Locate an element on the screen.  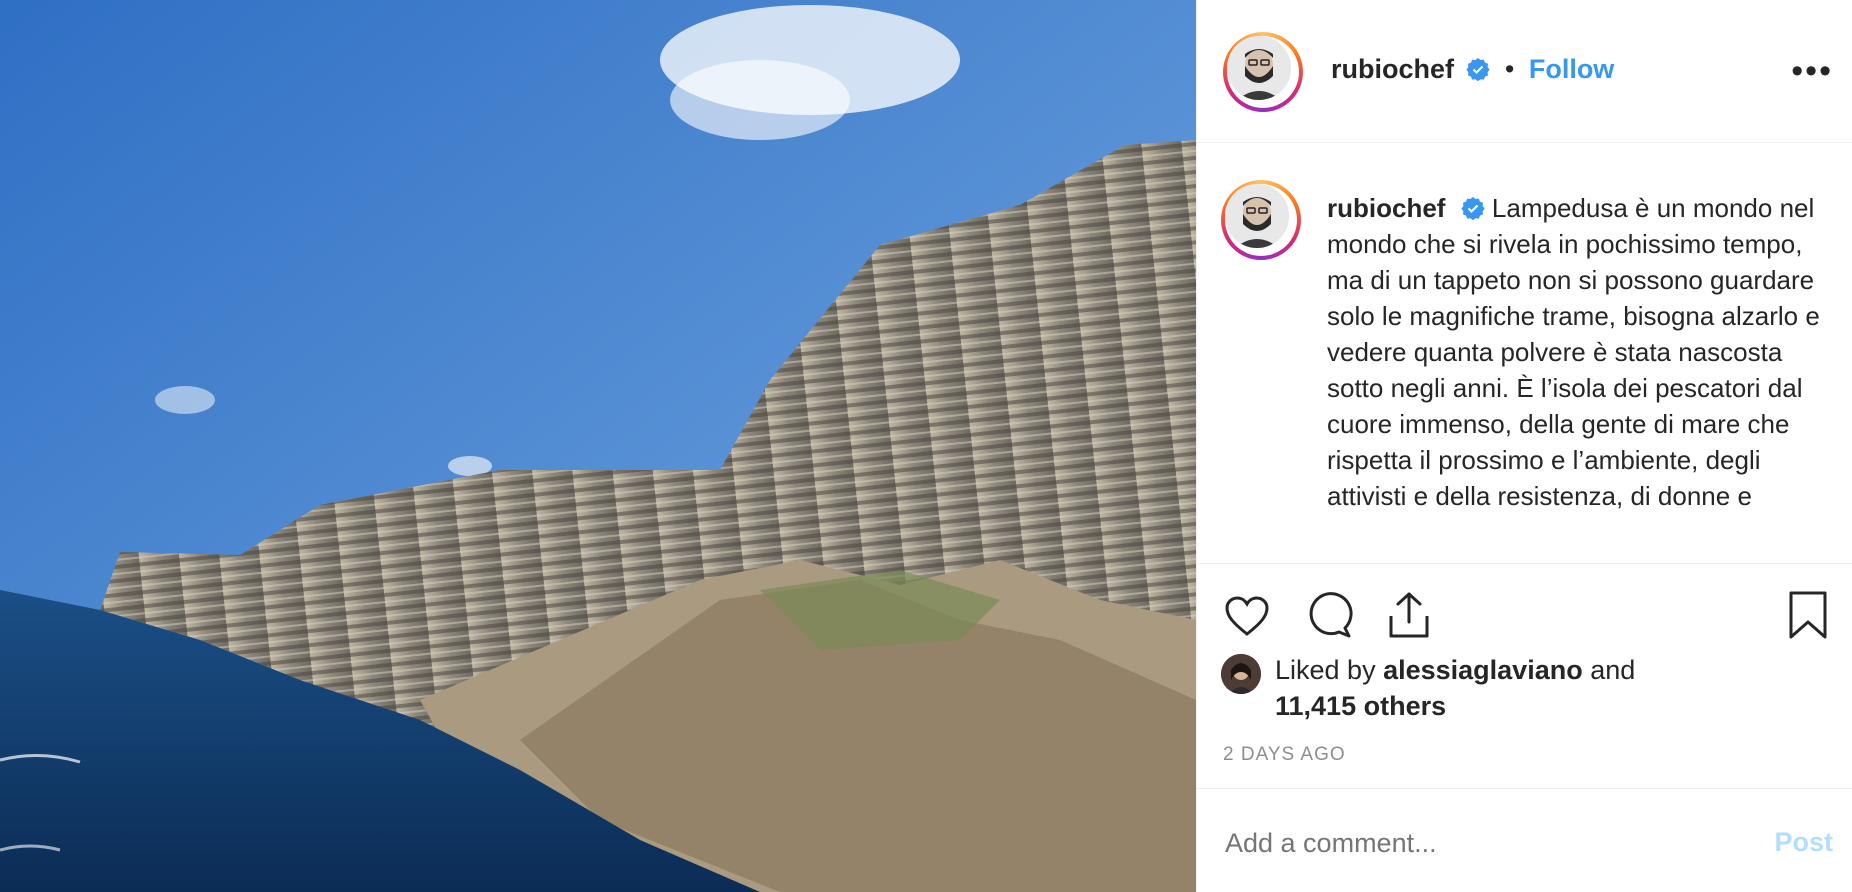
likes-middle: and is located at coordinates (1609, 670).